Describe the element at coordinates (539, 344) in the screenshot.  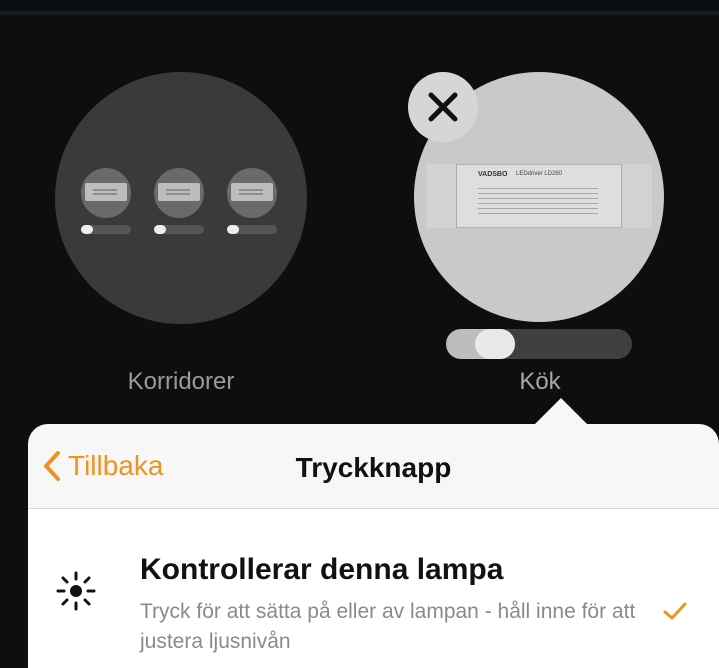
I see `brightness-slider` at that location.